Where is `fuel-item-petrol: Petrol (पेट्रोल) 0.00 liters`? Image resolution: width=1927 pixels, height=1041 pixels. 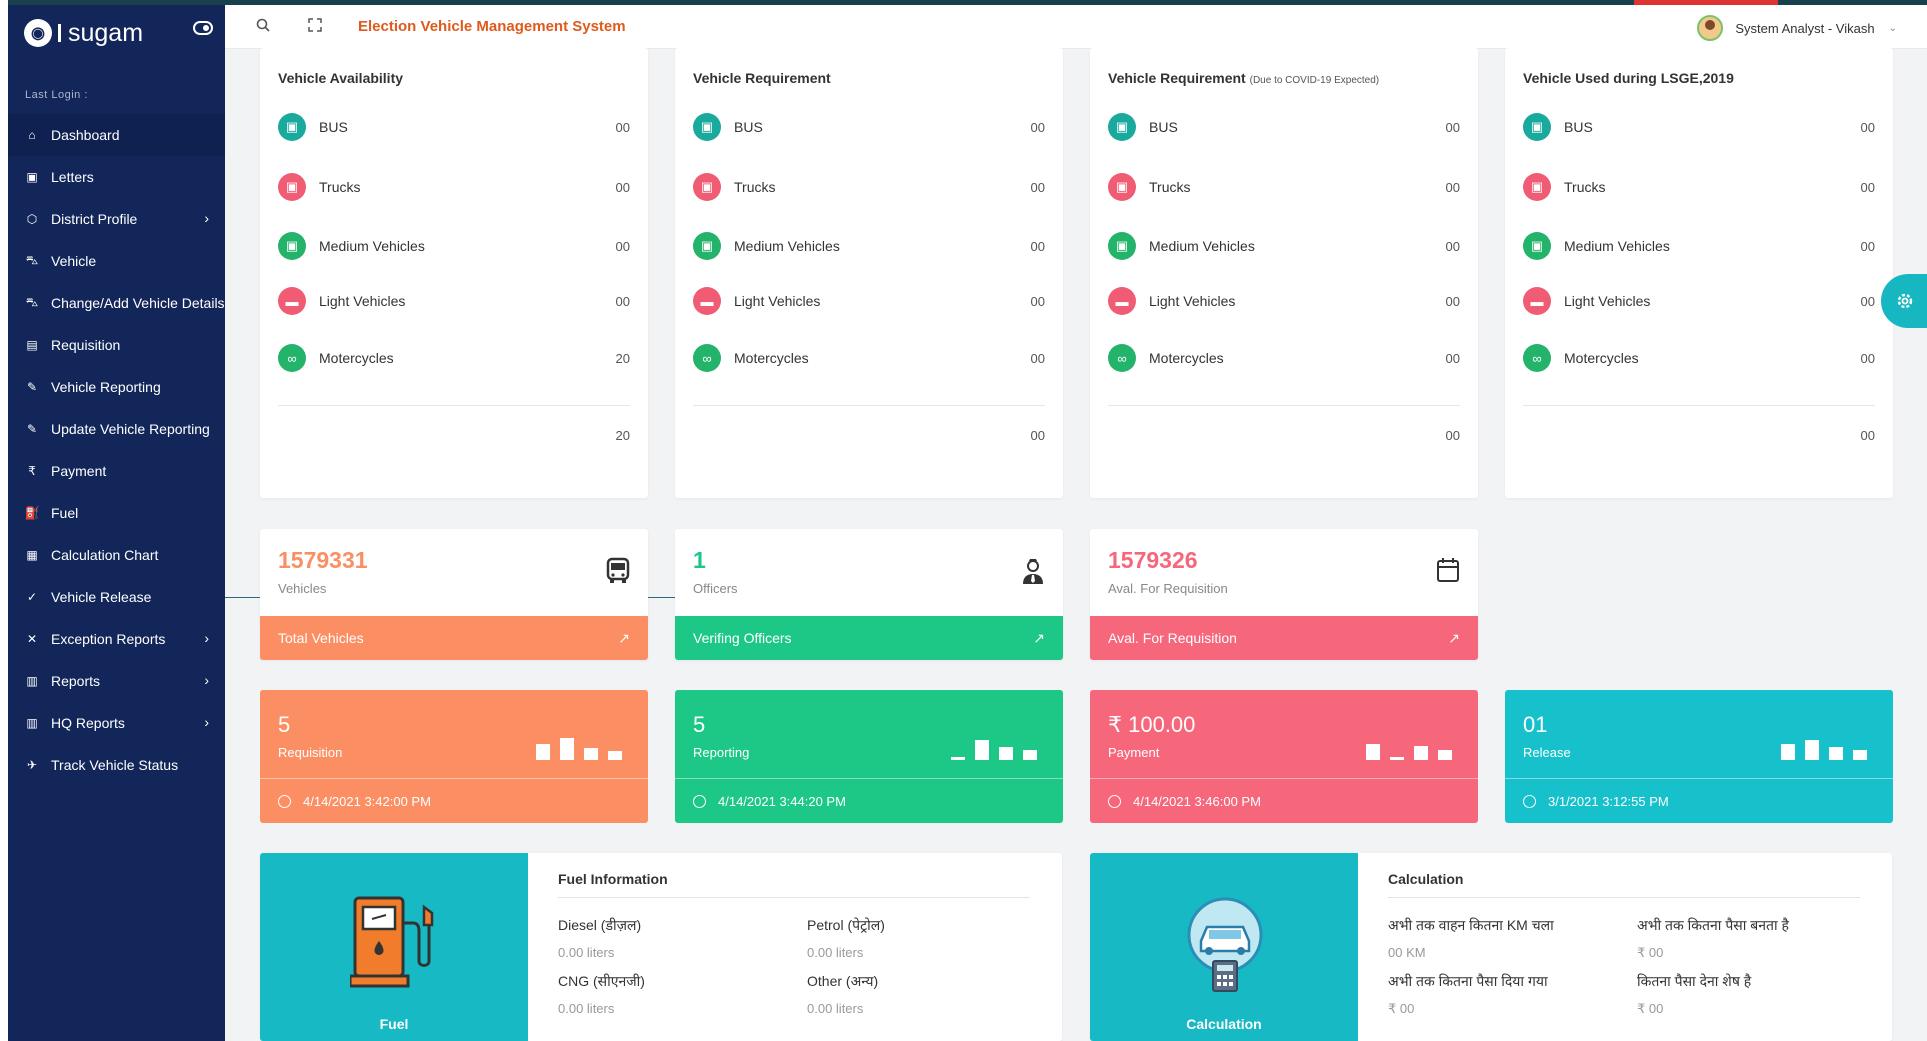
fuel-item-petrol: Petrol (पेट्रोल) 0.00 liters is located at coordinates (846, 938).